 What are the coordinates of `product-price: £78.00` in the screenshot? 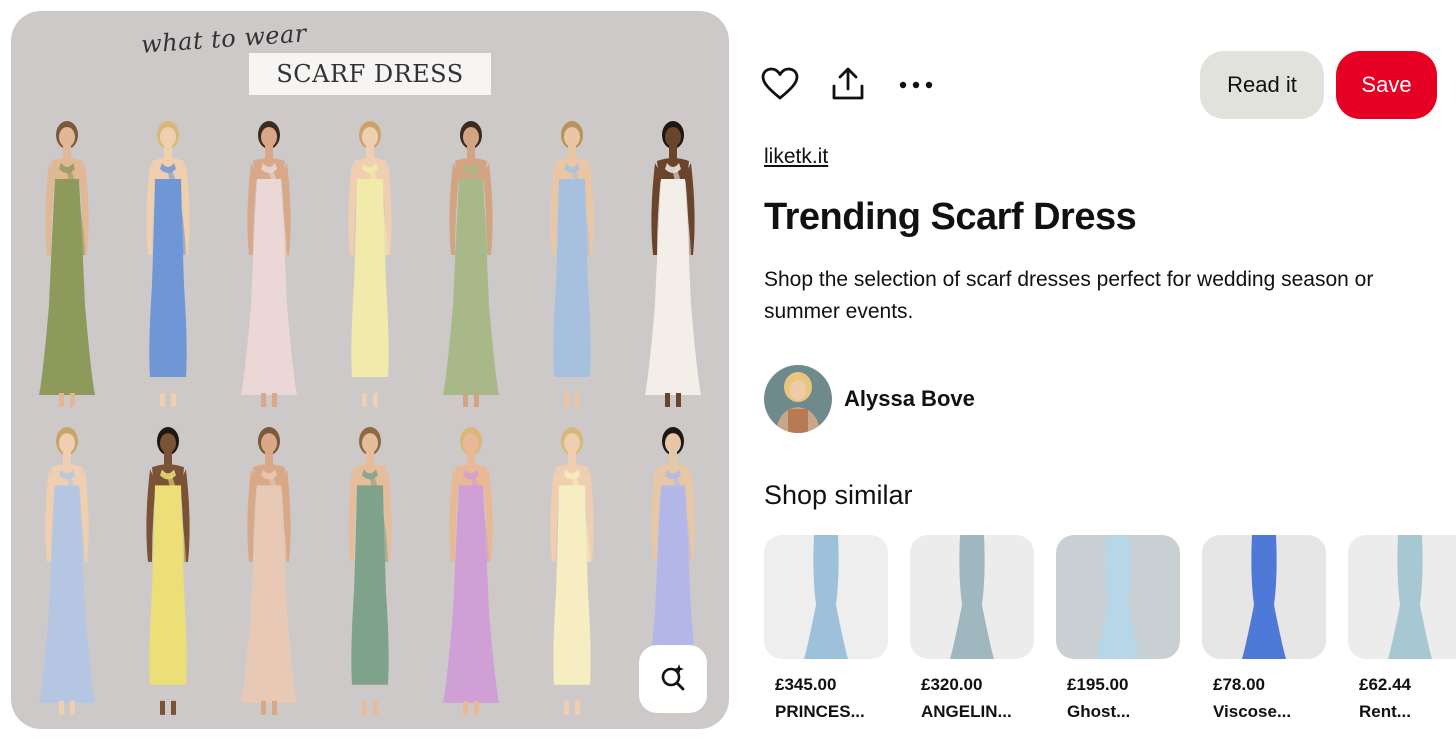 It's located at (1239, 684).